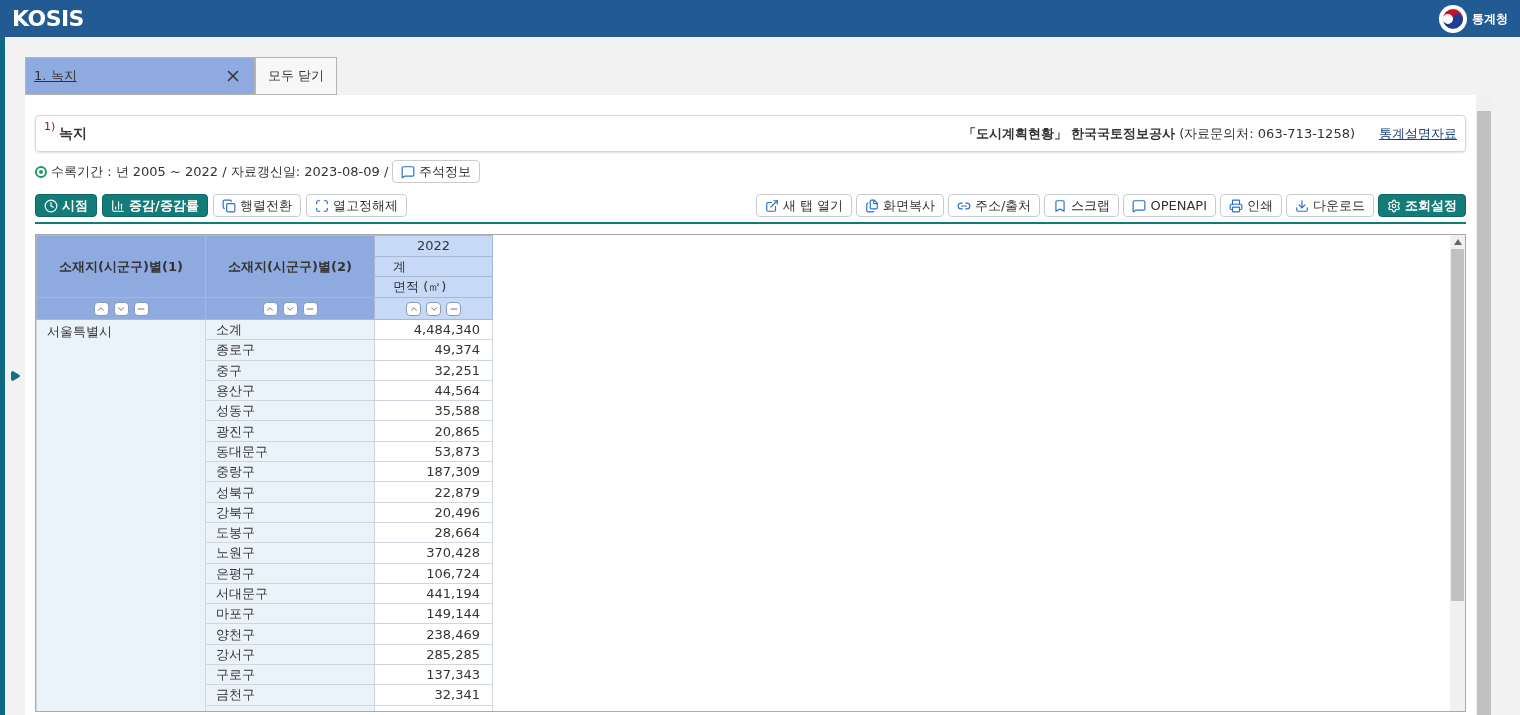  Describe the element at coordinates (1418, 133) in the screenshot. I see `description-link: 통계설명자료` at that location.